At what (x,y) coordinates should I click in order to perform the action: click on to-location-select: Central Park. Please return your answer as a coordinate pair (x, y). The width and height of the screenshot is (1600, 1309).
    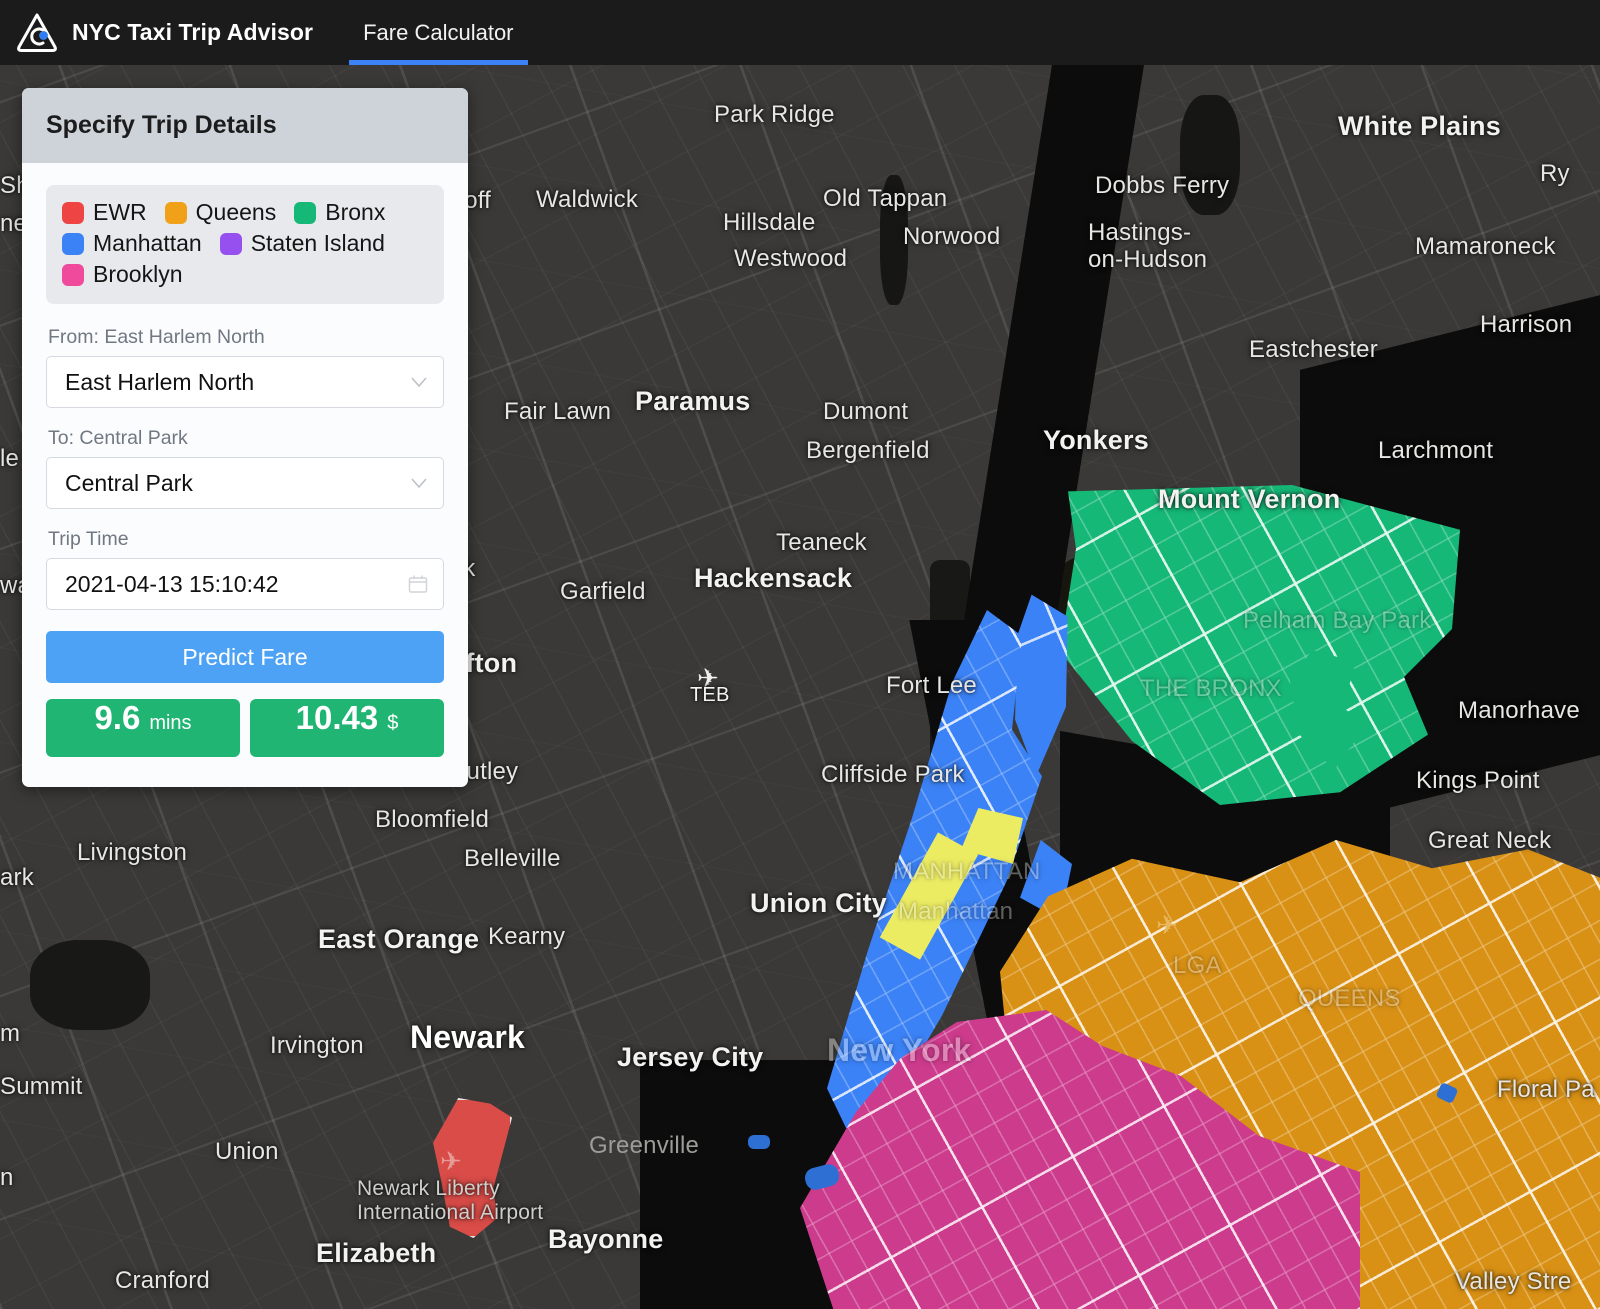
    Looking at the image, I should click on (245, 483).